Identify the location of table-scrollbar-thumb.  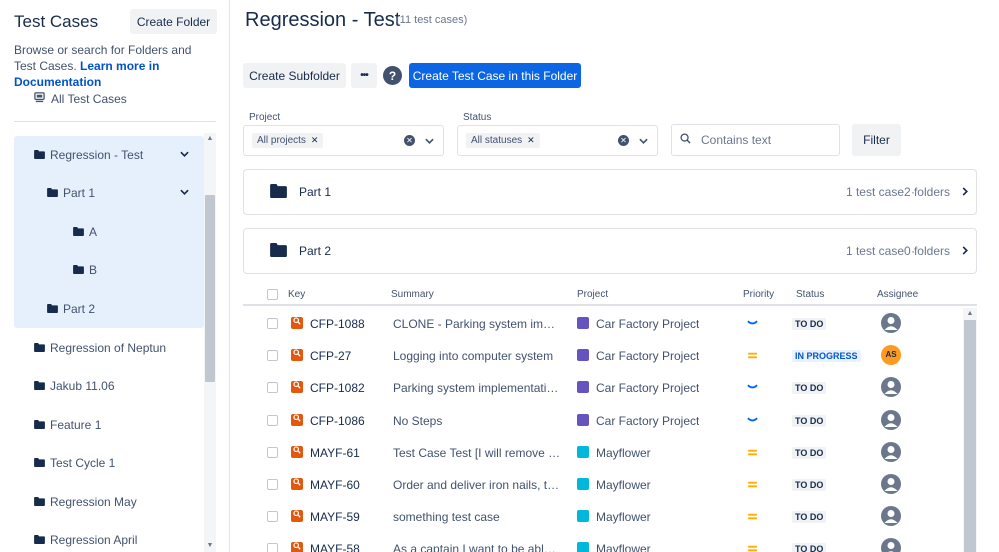
(970, 436).